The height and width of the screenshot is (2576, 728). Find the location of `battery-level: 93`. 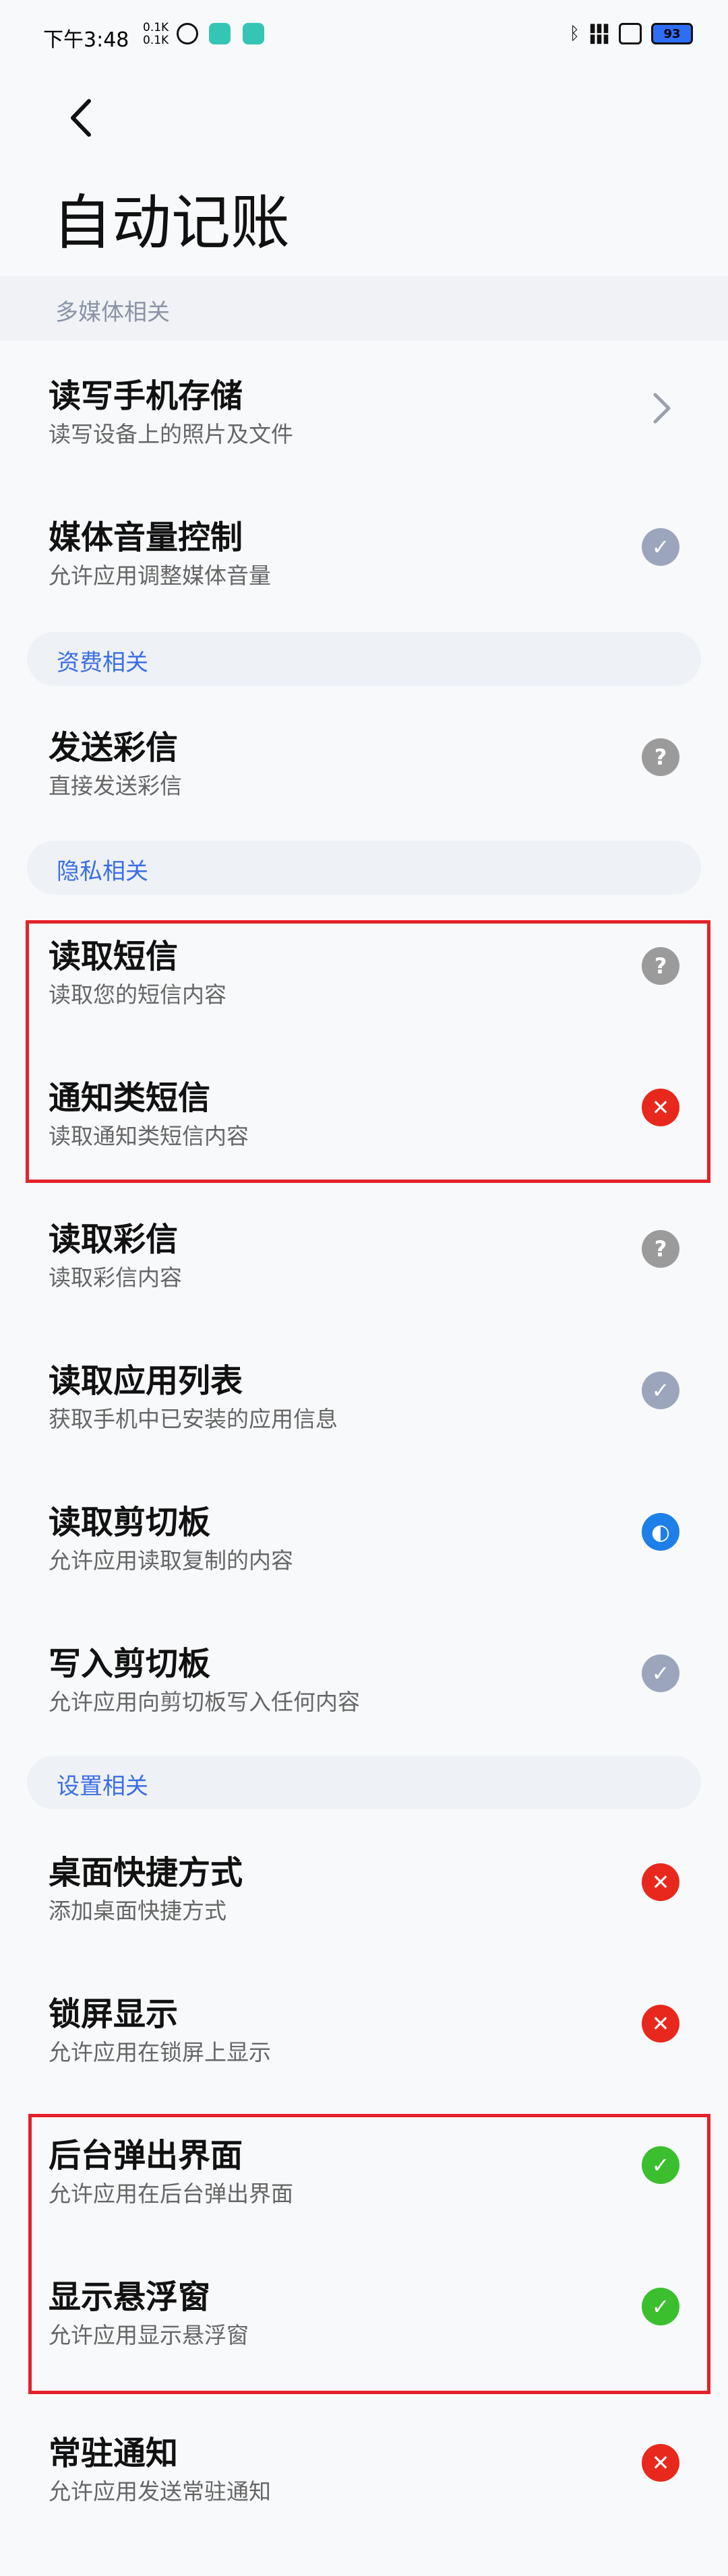

battery-level: 93 is located at coordinates (672, 33).